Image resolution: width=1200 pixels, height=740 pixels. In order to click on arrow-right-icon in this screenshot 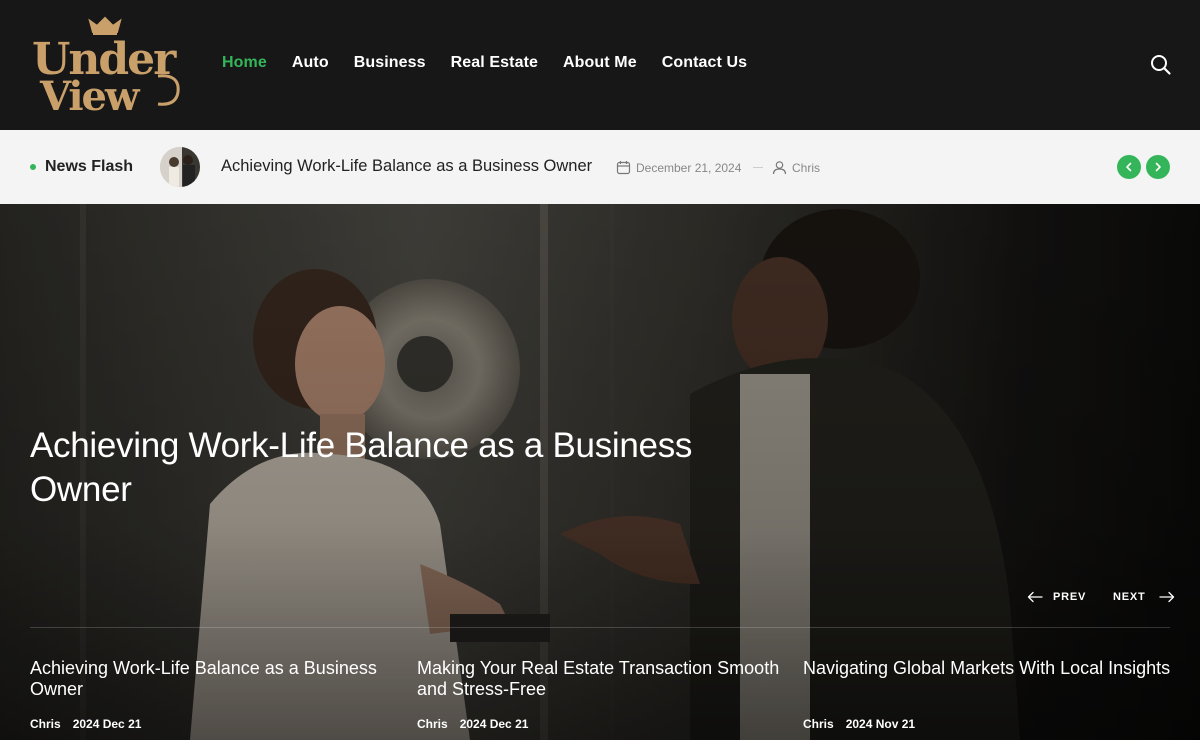, I will do `click(1166, 597)`.